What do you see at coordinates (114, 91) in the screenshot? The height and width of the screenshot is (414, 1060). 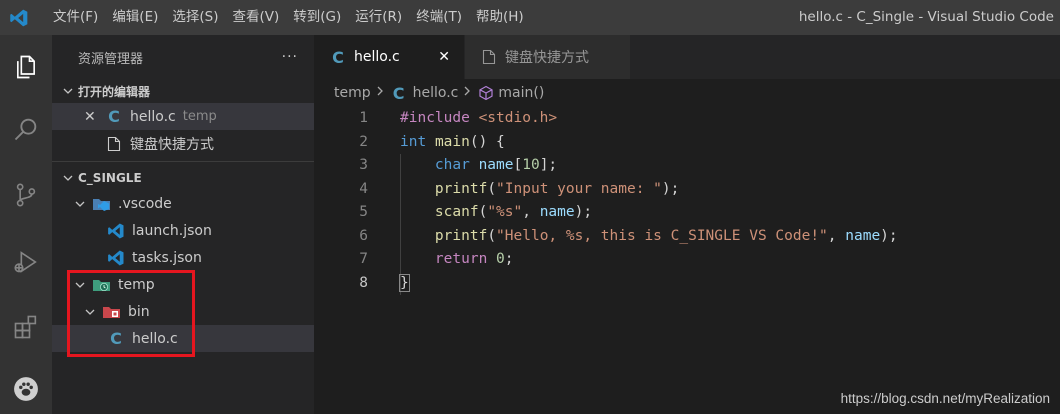 I see `open-editors-label: 打开的编辑器` at bounding box center [114, 91].